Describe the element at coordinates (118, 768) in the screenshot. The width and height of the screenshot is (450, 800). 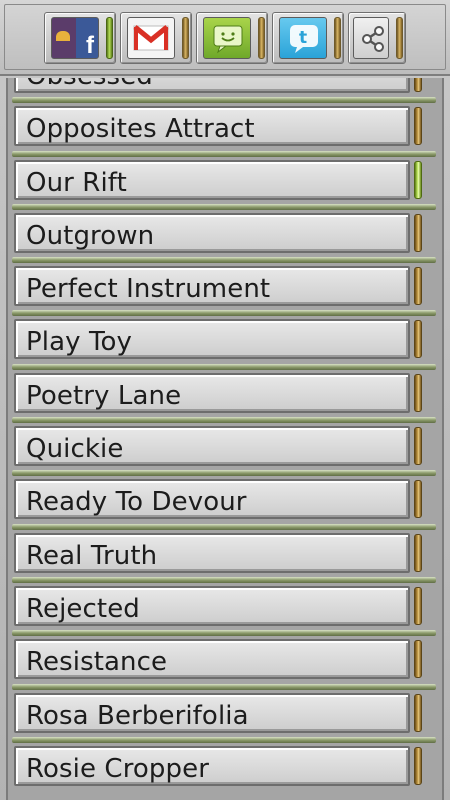
I see `list-item-label: Rosie Cropper` at that location.